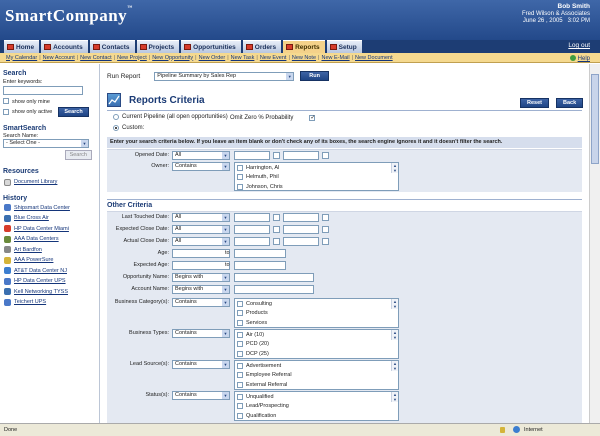  I want to click on smartsearch-select: - Select One -, so click(46, 143).